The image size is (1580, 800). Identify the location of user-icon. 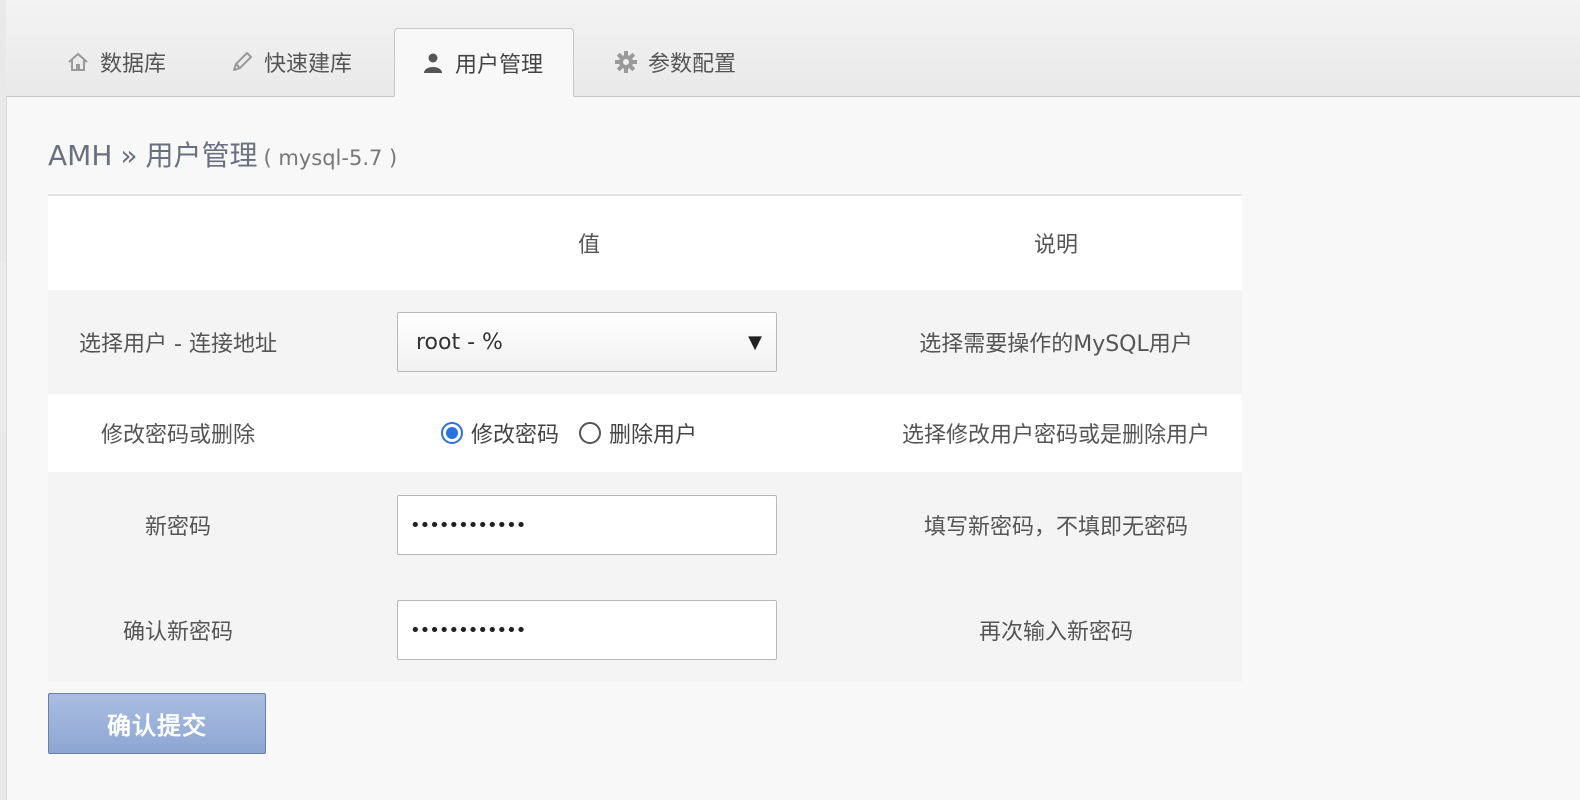
(433, 63).